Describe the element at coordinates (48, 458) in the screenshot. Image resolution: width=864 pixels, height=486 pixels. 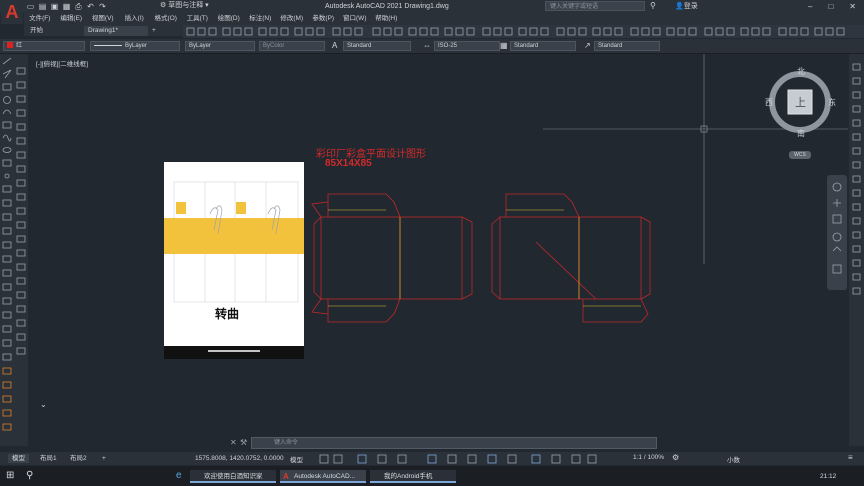
I see `tab-layout1: 布局1` at that location.